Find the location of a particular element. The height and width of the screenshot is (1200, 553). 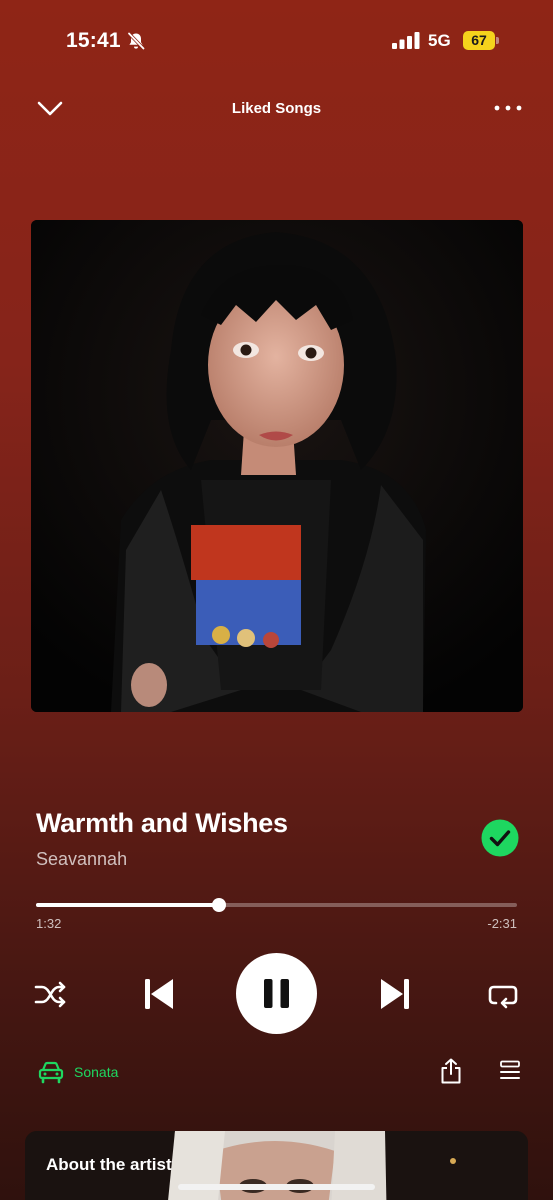

connected-device-button: Sonata is located at coordinates (78, 1072).